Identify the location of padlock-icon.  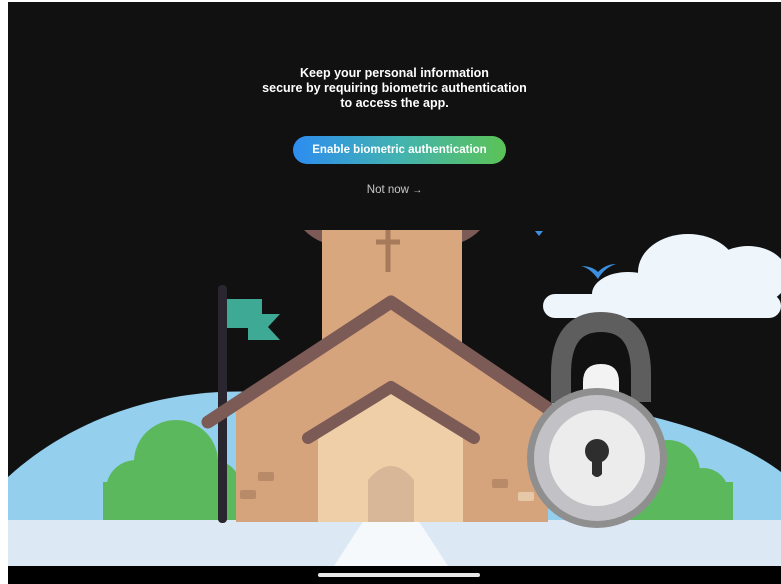
(597, 419).